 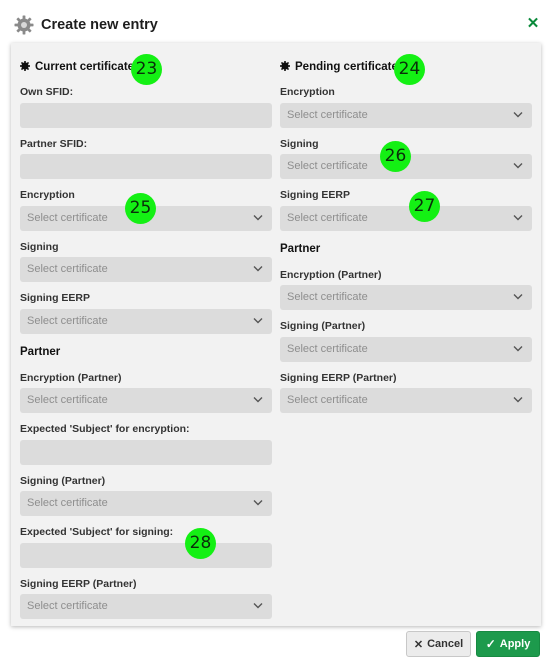 I want to click on pending-signing-eerp-select: Select certificate, so click(x=406, y=218).